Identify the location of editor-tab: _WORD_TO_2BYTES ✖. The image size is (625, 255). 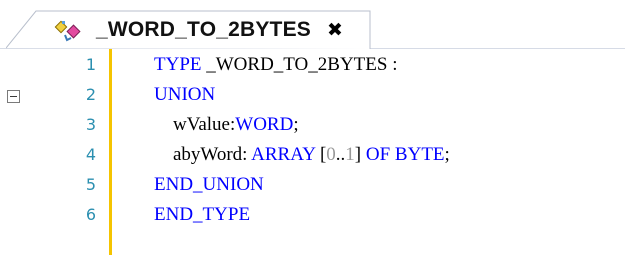
(188, 29).